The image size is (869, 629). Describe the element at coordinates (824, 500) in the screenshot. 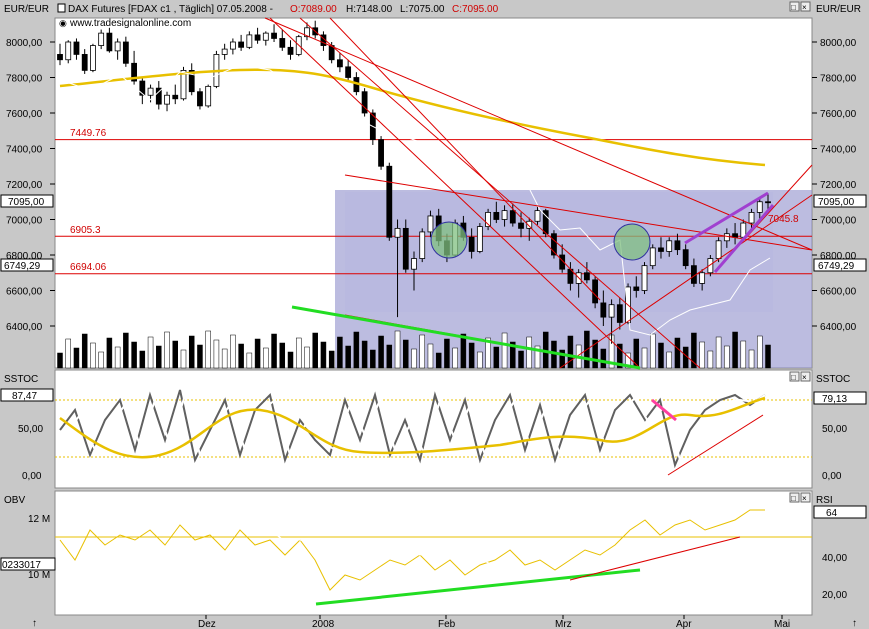

I see `rsi-title: RSI` at that location.